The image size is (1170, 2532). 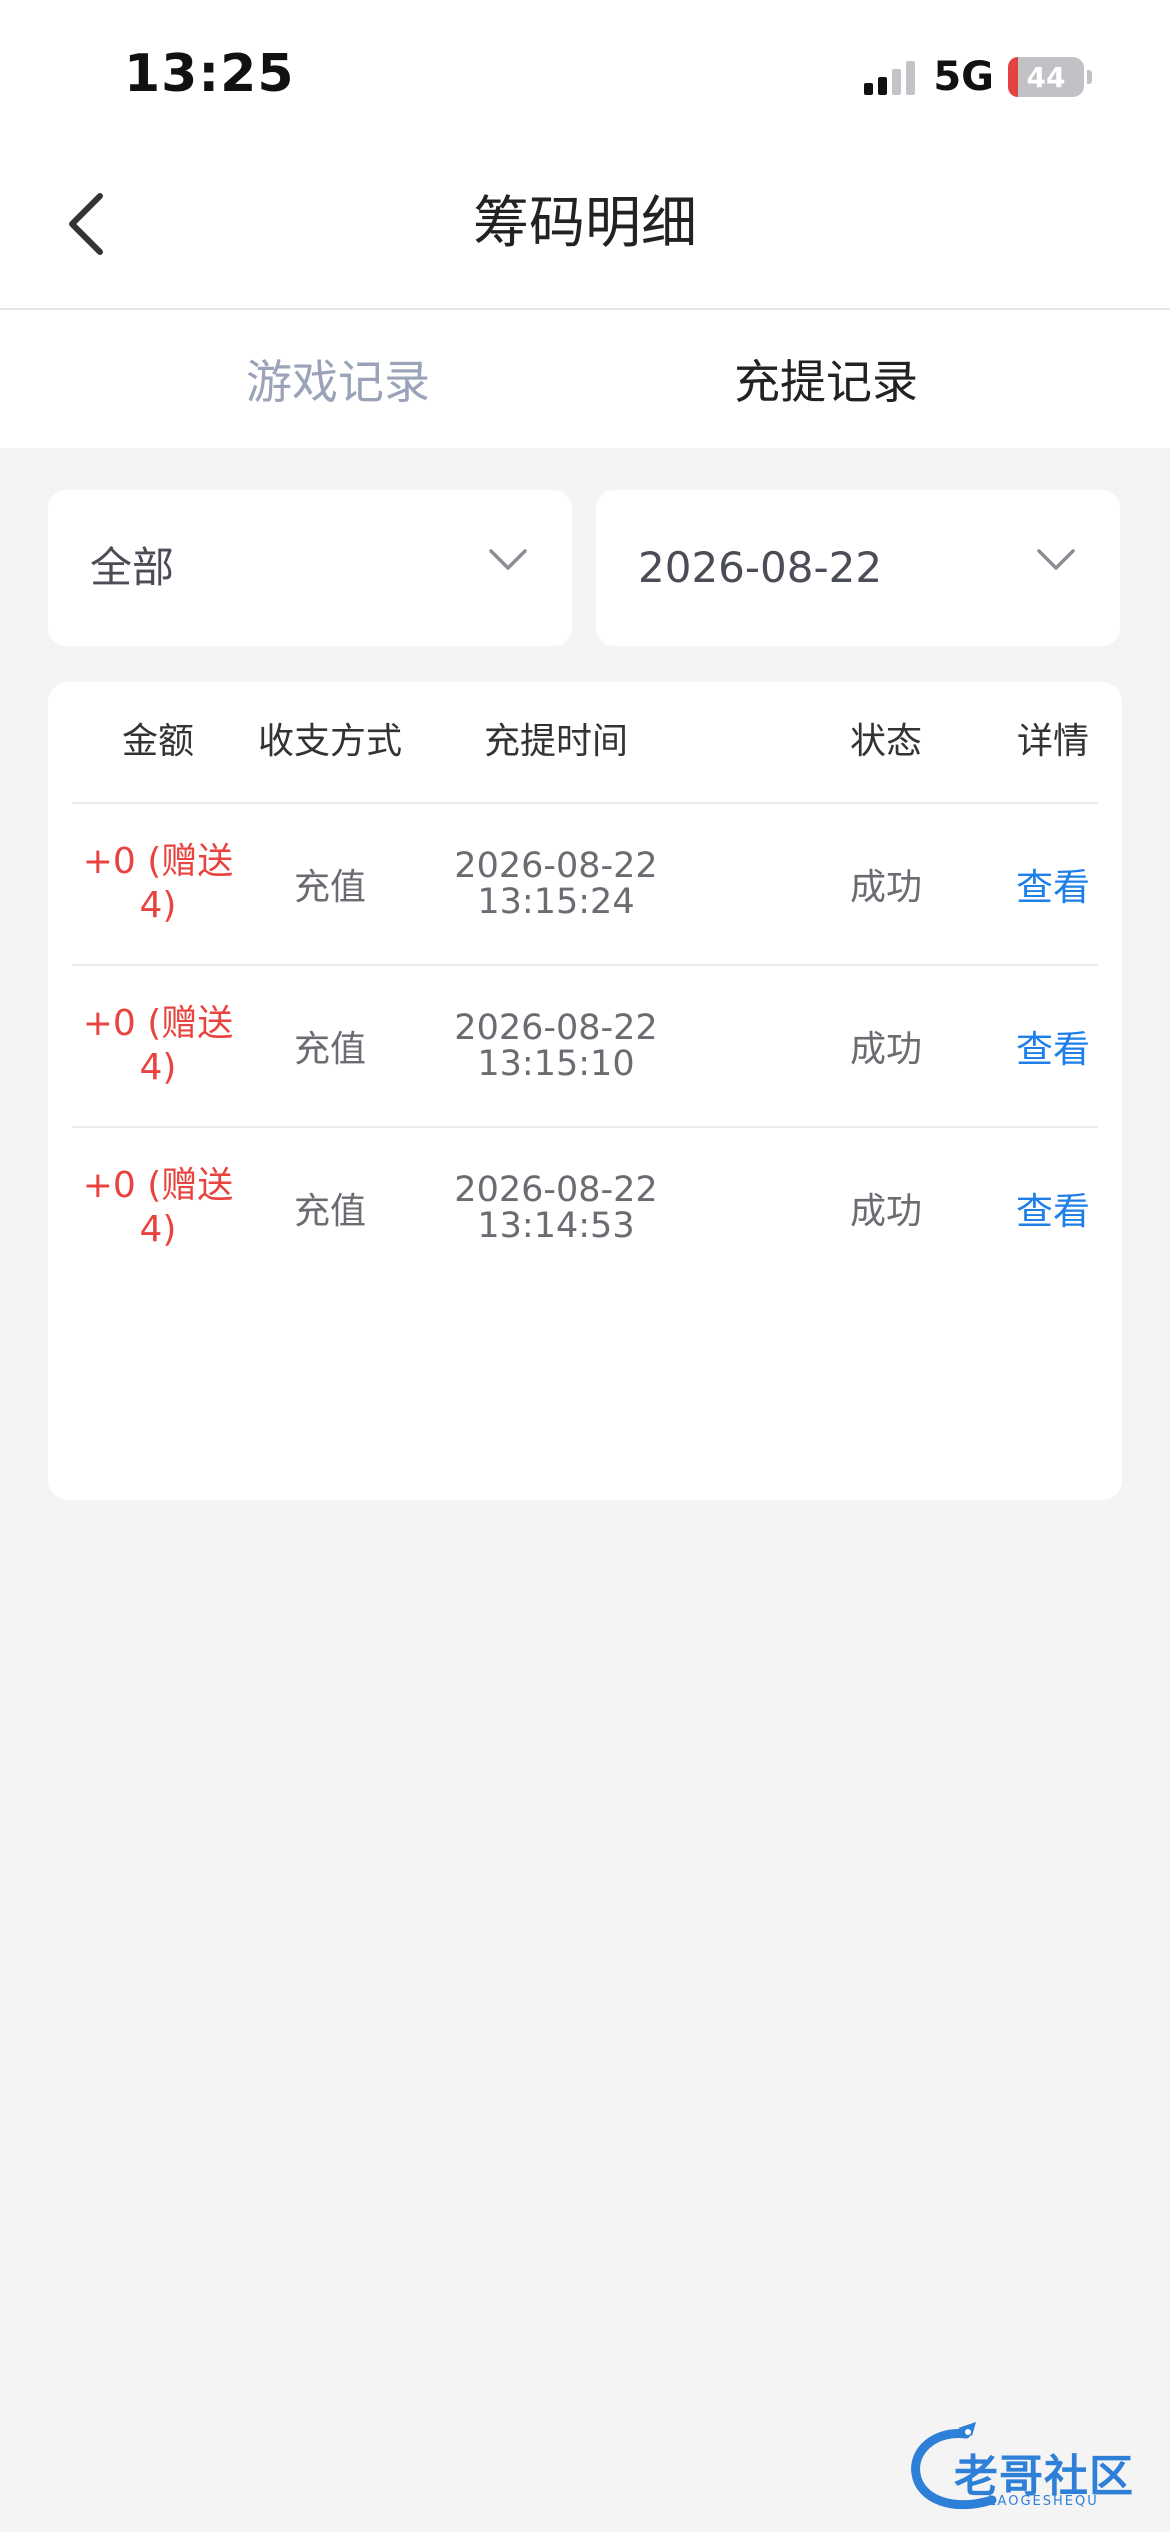 I want to click on chevron-left-icon, so click(x=86, y=224).